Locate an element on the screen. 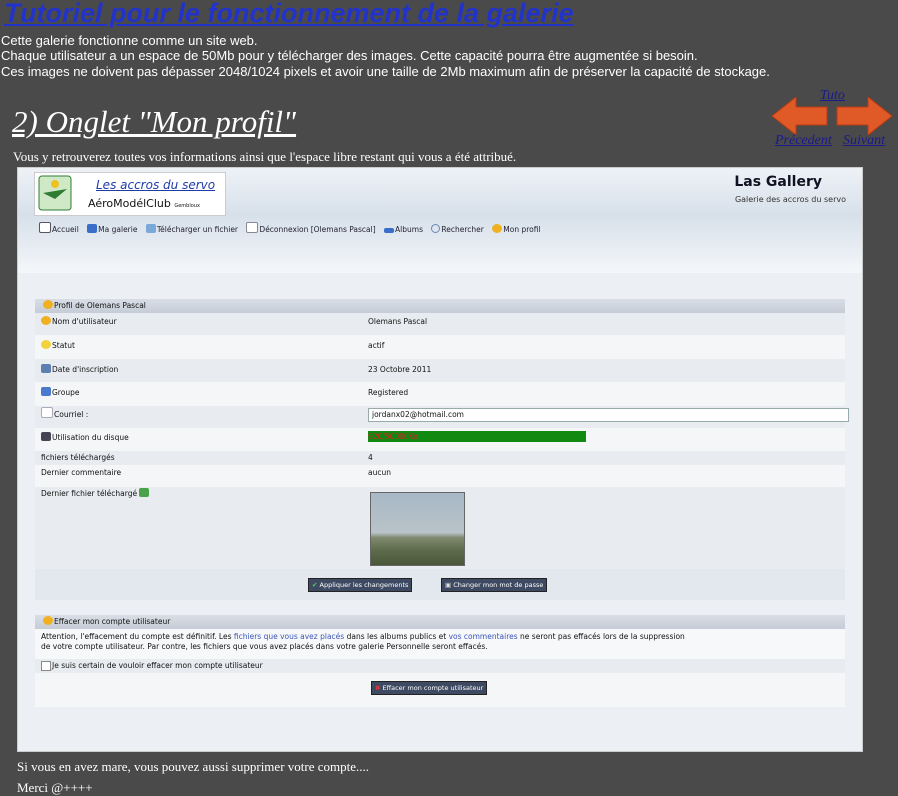 Image resolution: width=898 pixels, height=796 pixels. upload-icon is located at coordinates (150, 228).